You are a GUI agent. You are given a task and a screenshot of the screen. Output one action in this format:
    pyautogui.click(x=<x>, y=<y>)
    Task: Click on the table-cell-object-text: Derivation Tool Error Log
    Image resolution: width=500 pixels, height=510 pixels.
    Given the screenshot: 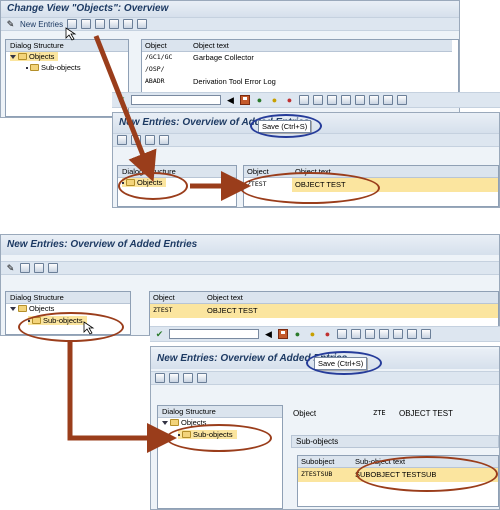 What is the action you would take?
    pyautogui.click(x=233, y=81)
    